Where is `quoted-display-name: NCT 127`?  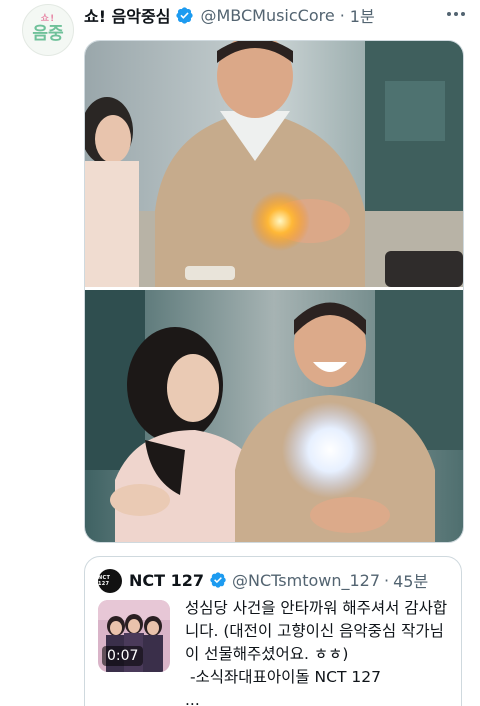 quoted-display-name: NCT 127 is located at coordinates (166, 580).